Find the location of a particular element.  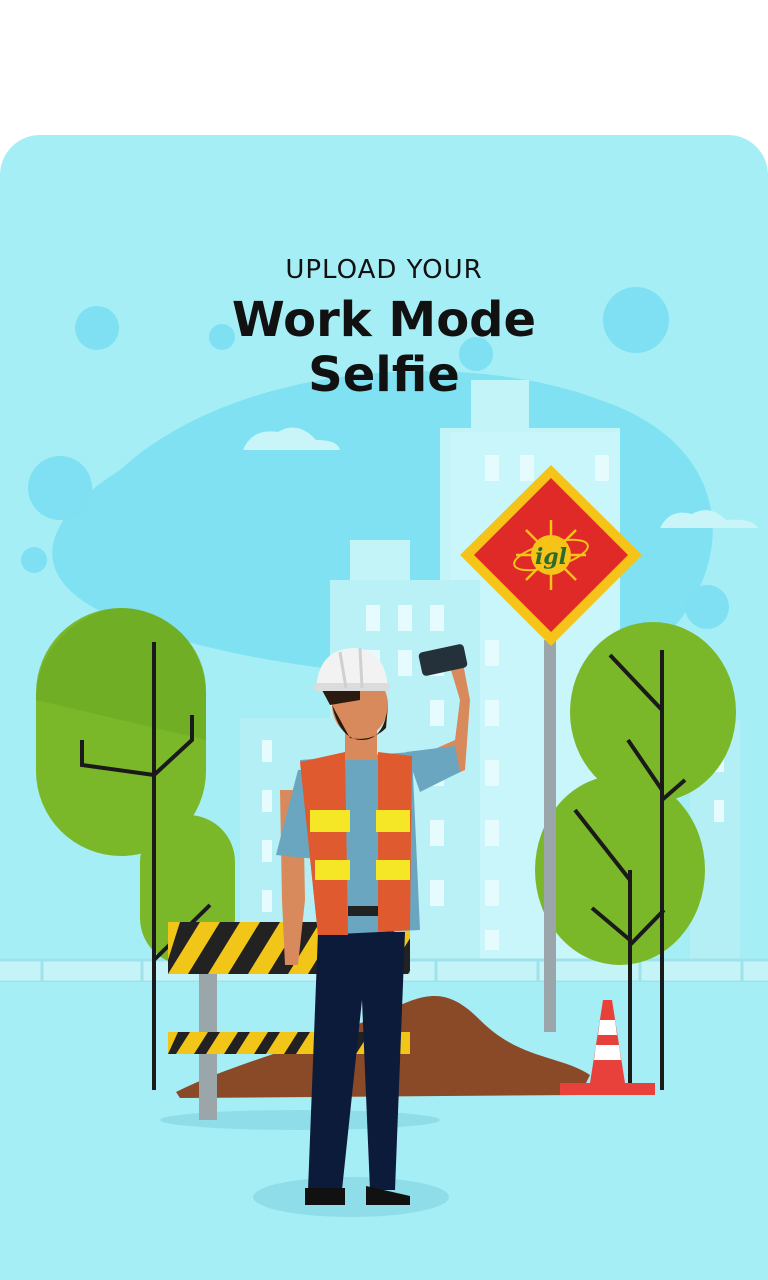

heading: UPLOAD YOUR Work Mode Selfie is located at coordinates (384, 329).